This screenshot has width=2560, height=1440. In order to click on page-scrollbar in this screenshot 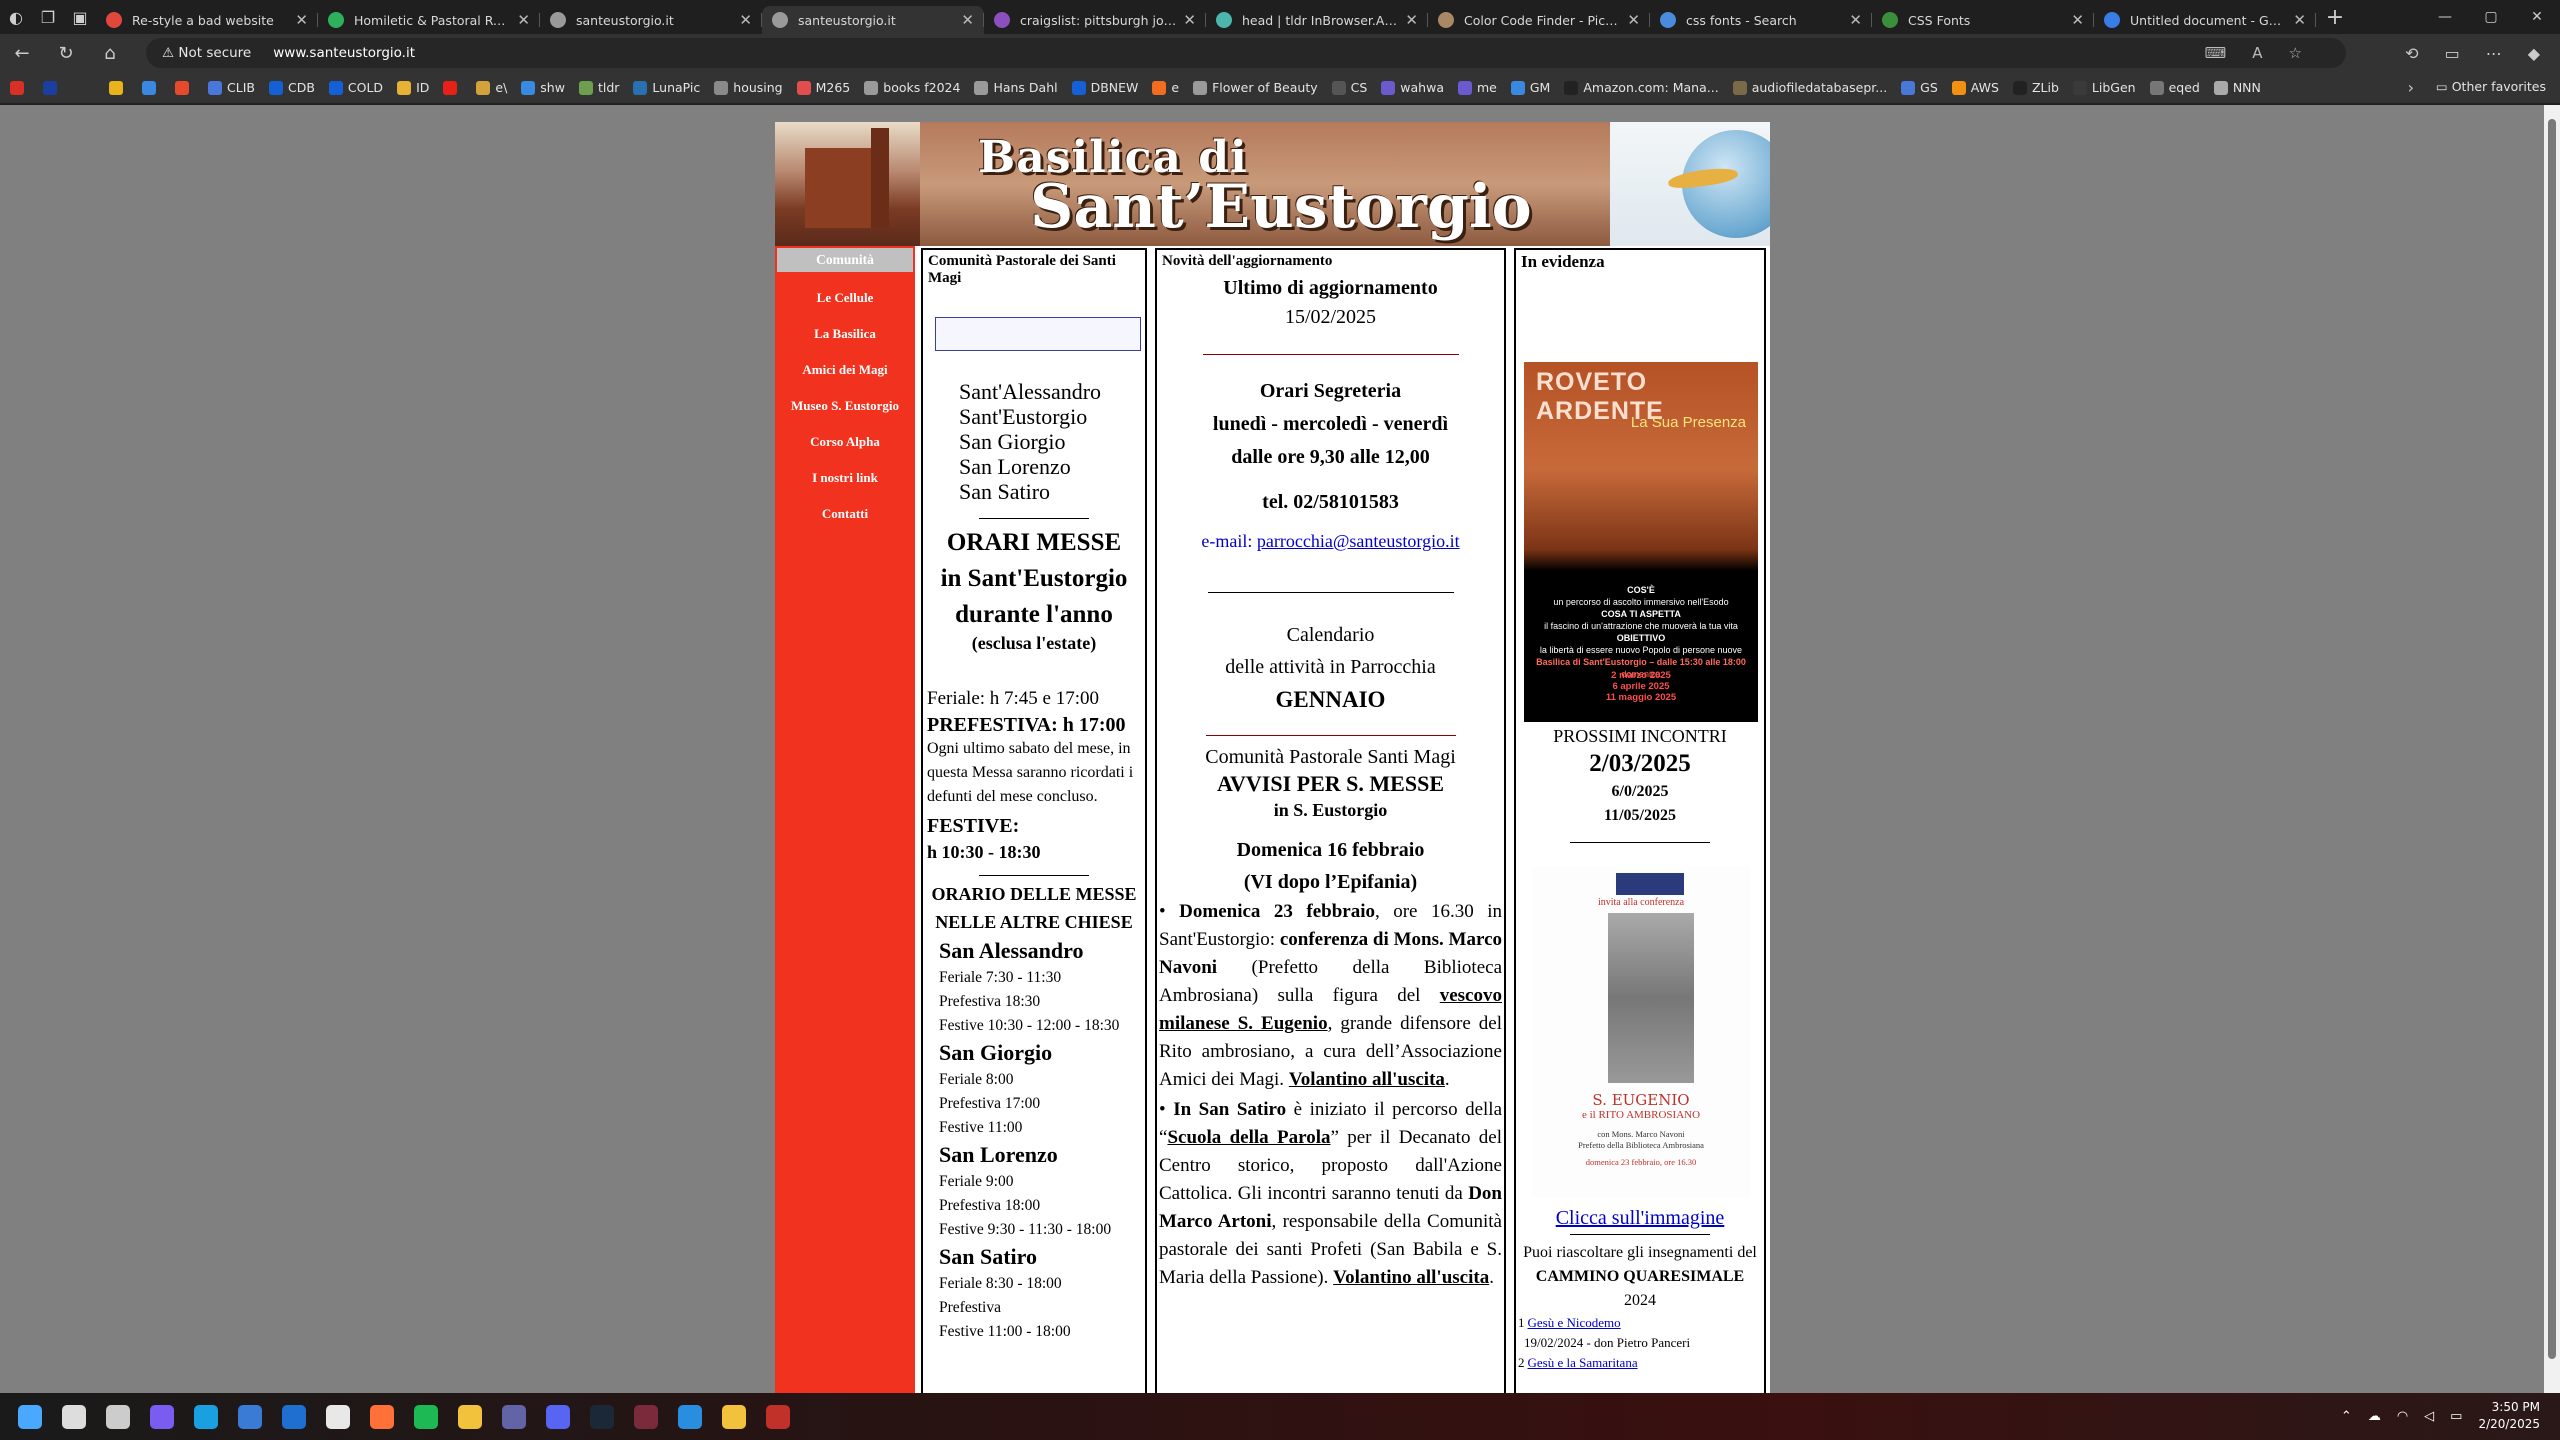, I will do `click(2552, 749)`.